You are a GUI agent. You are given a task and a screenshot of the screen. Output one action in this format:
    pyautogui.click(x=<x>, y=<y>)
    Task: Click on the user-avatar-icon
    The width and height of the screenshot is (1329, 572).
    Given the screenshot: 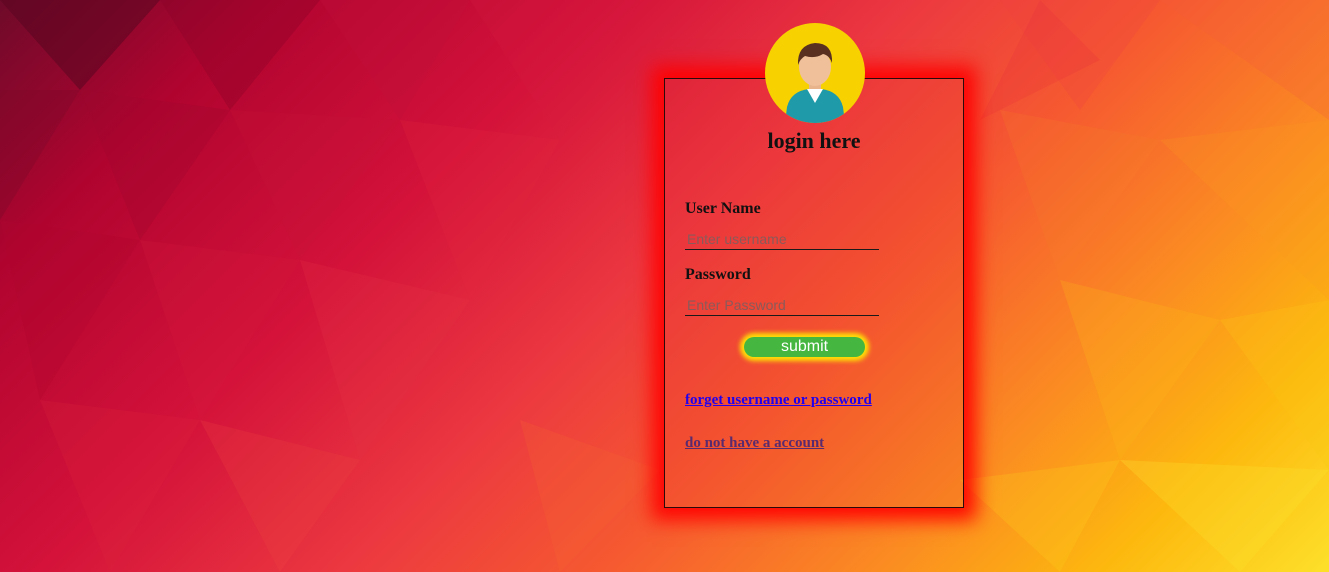 What is the action you would take?
    pyautogui.click(x=815, y=73)
    